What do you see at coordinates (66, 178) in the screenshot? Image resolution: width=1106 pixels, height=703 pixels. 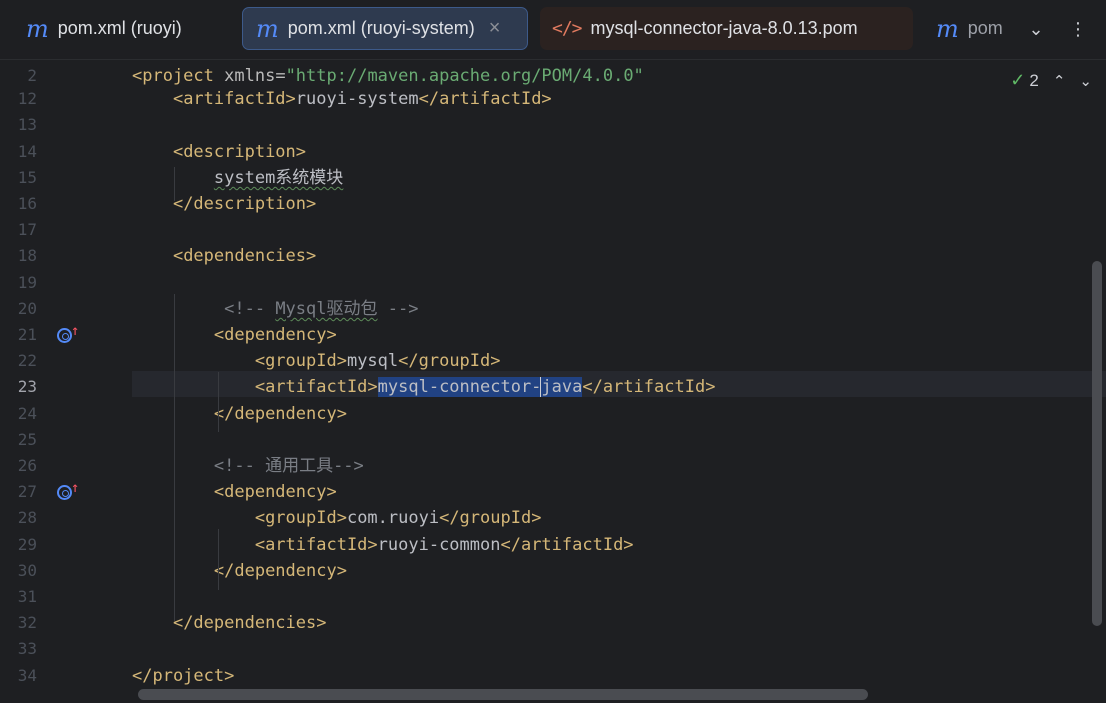 I see `gutter-line: 15` at bounding box center [66, 178].